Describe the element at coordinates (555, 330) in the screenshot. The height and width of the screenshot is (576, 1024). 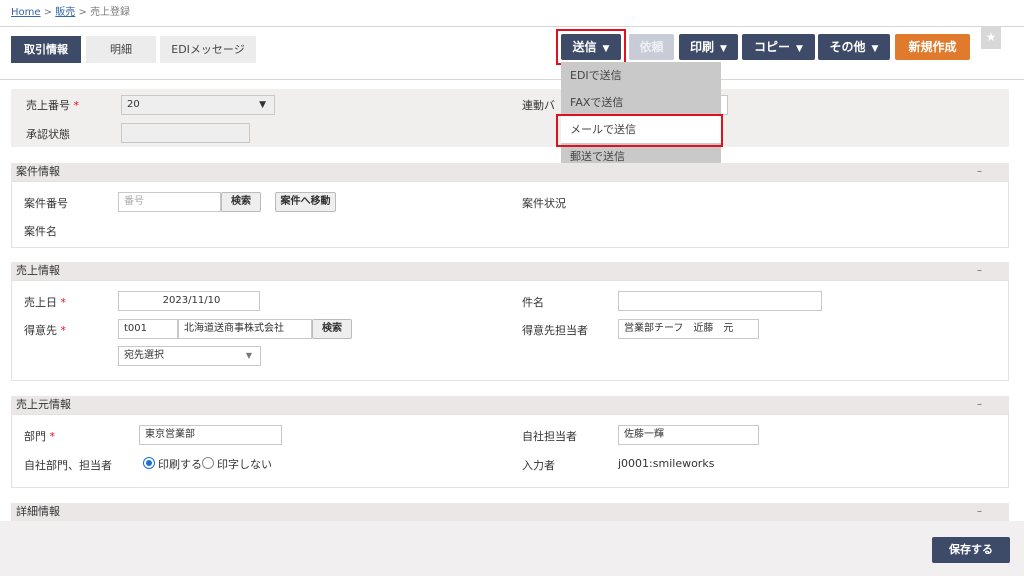
I see `customer-contact-label: 得意先担当者` at that location.